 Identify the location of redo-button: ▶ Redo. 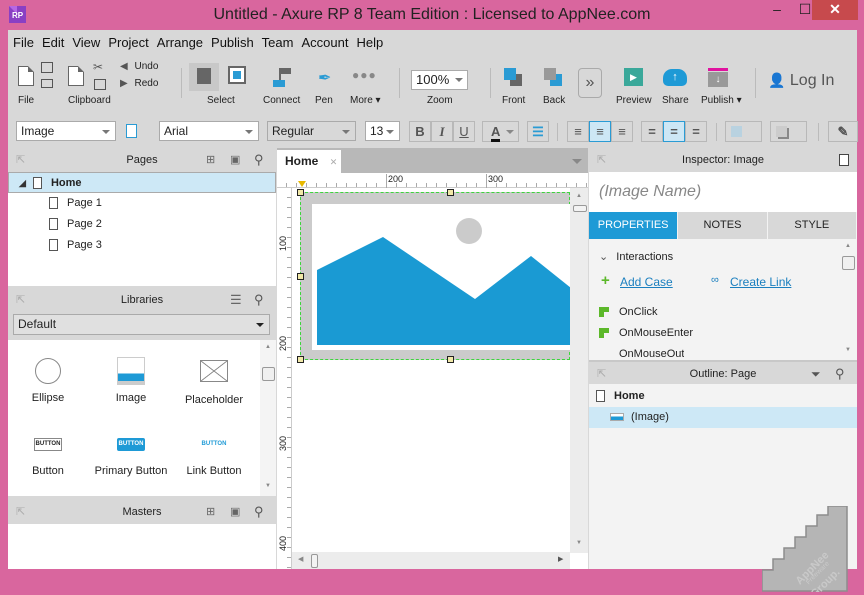
(139, 83).